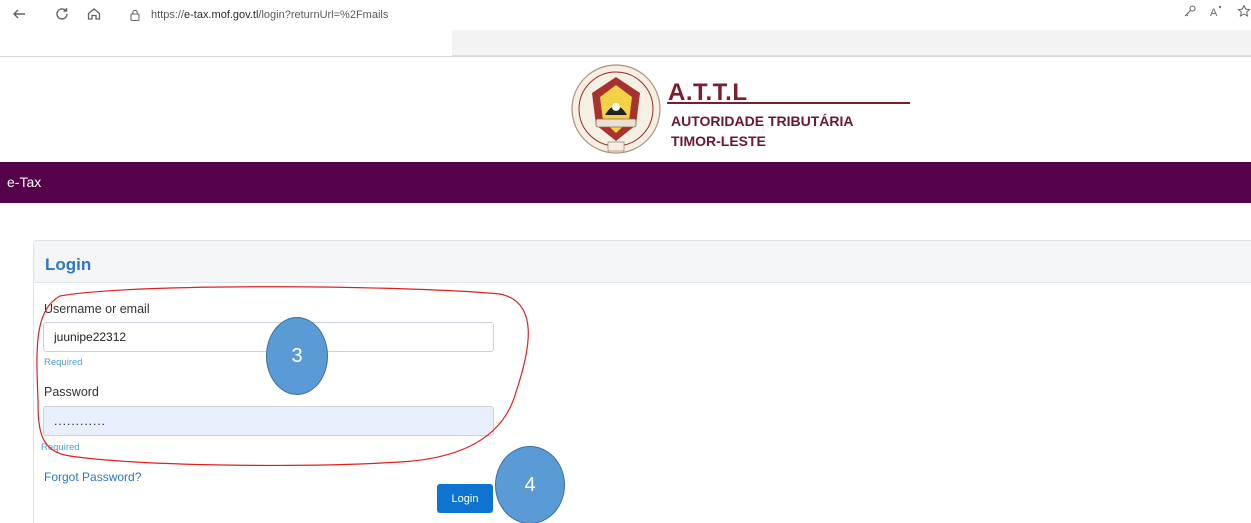 This screenshot has width=1251, height=523. Describe the element at coordinates (718, 141) in the screenshot. I see `org-name-line2: TIMOR-LESTE` at that location.